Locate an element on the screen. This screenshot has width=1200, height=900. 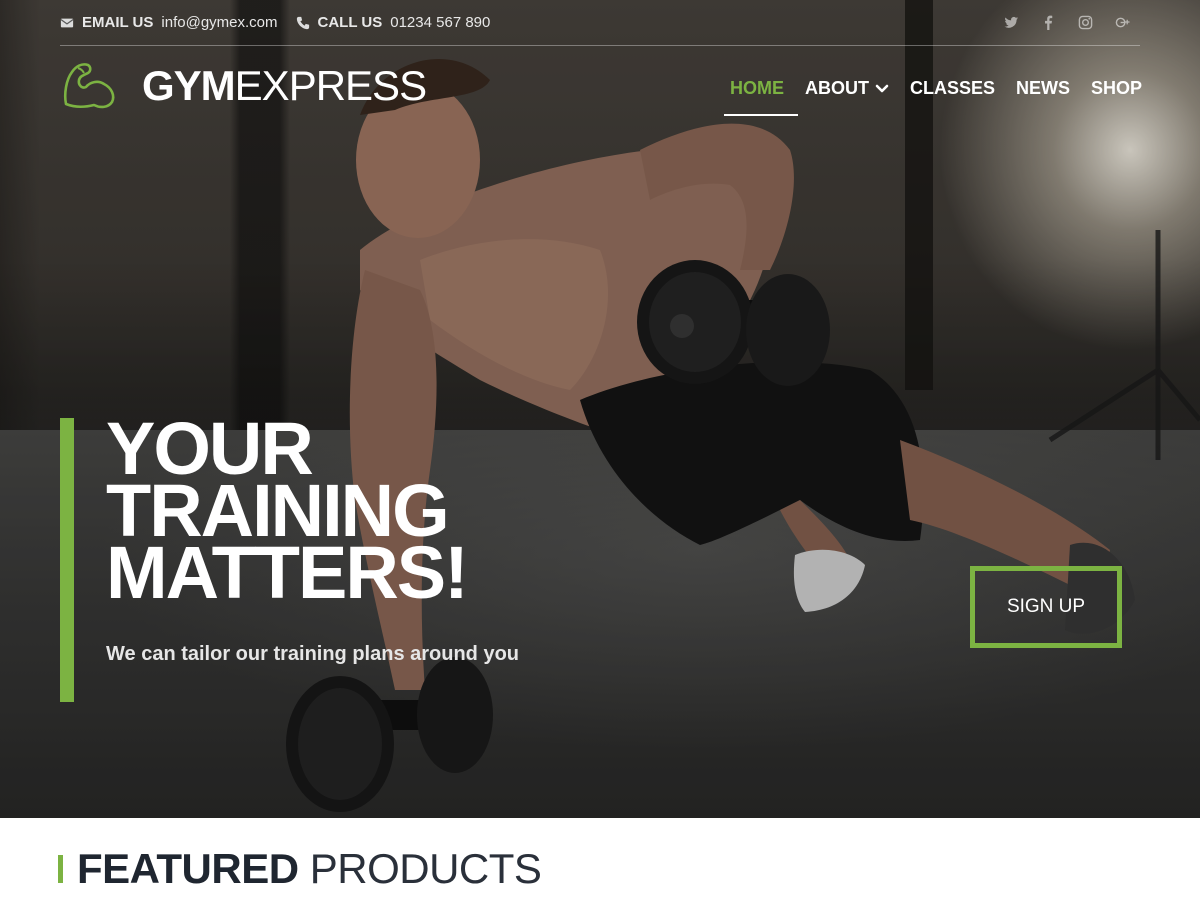
section-title-light: PRODUCTS is located at coordinates (425, 868).